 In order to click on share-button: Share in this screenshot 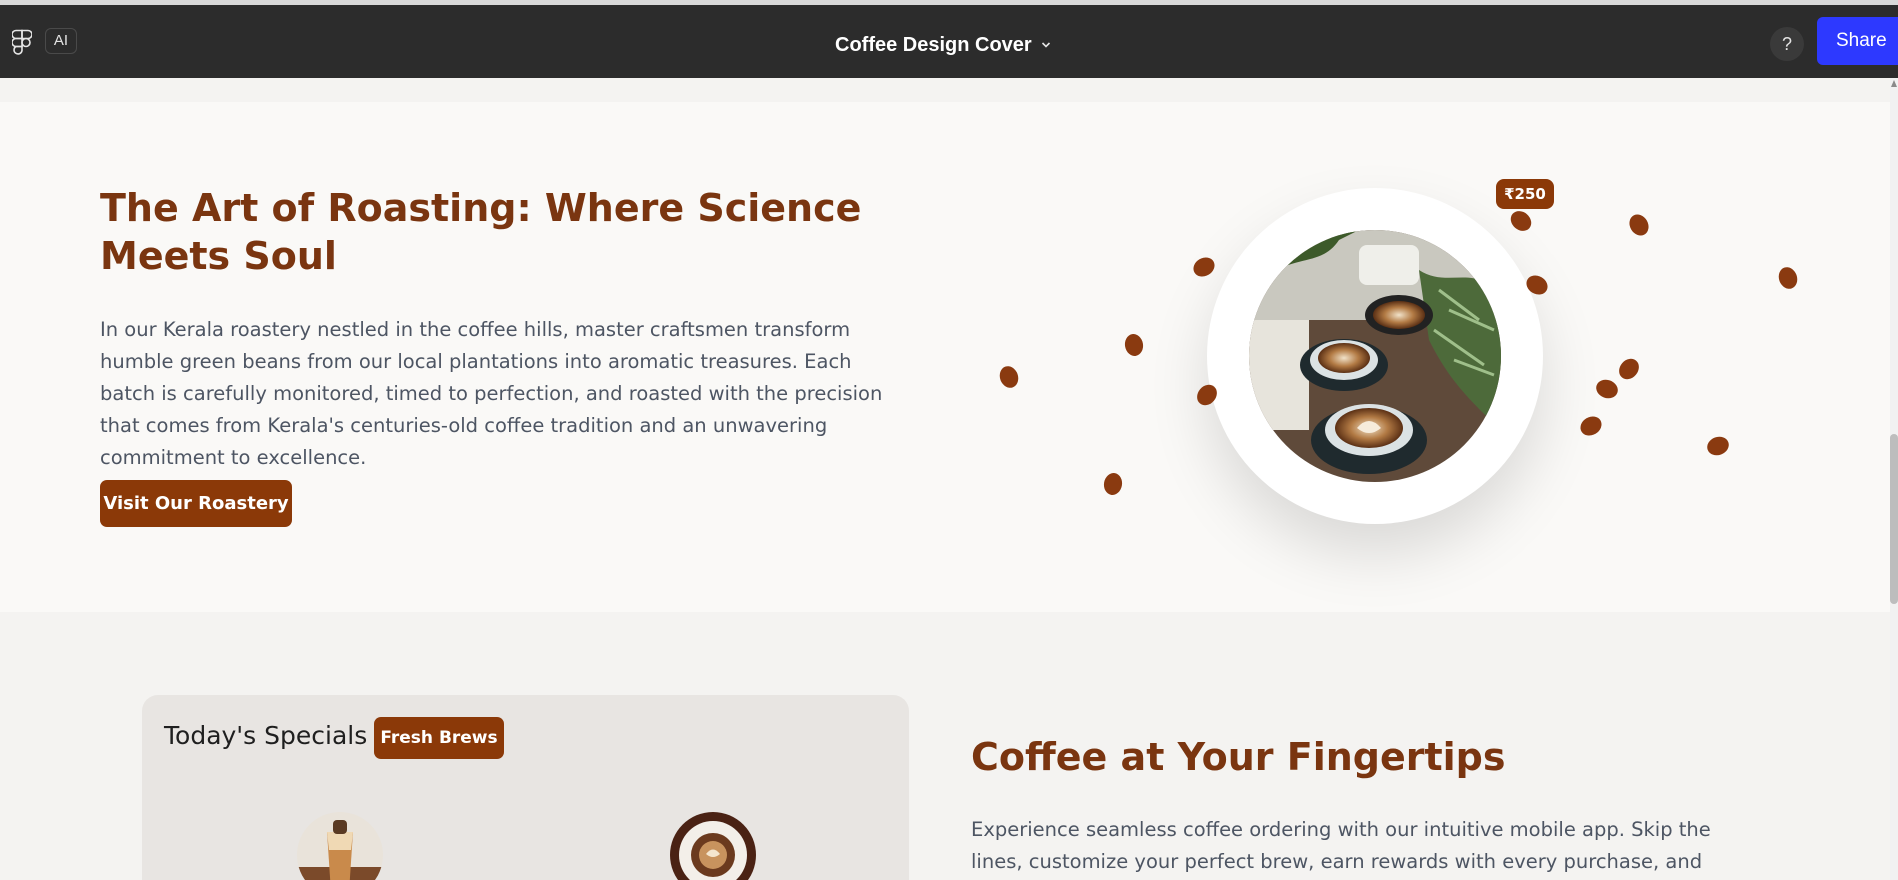, I will do `click(1857, 41)`.